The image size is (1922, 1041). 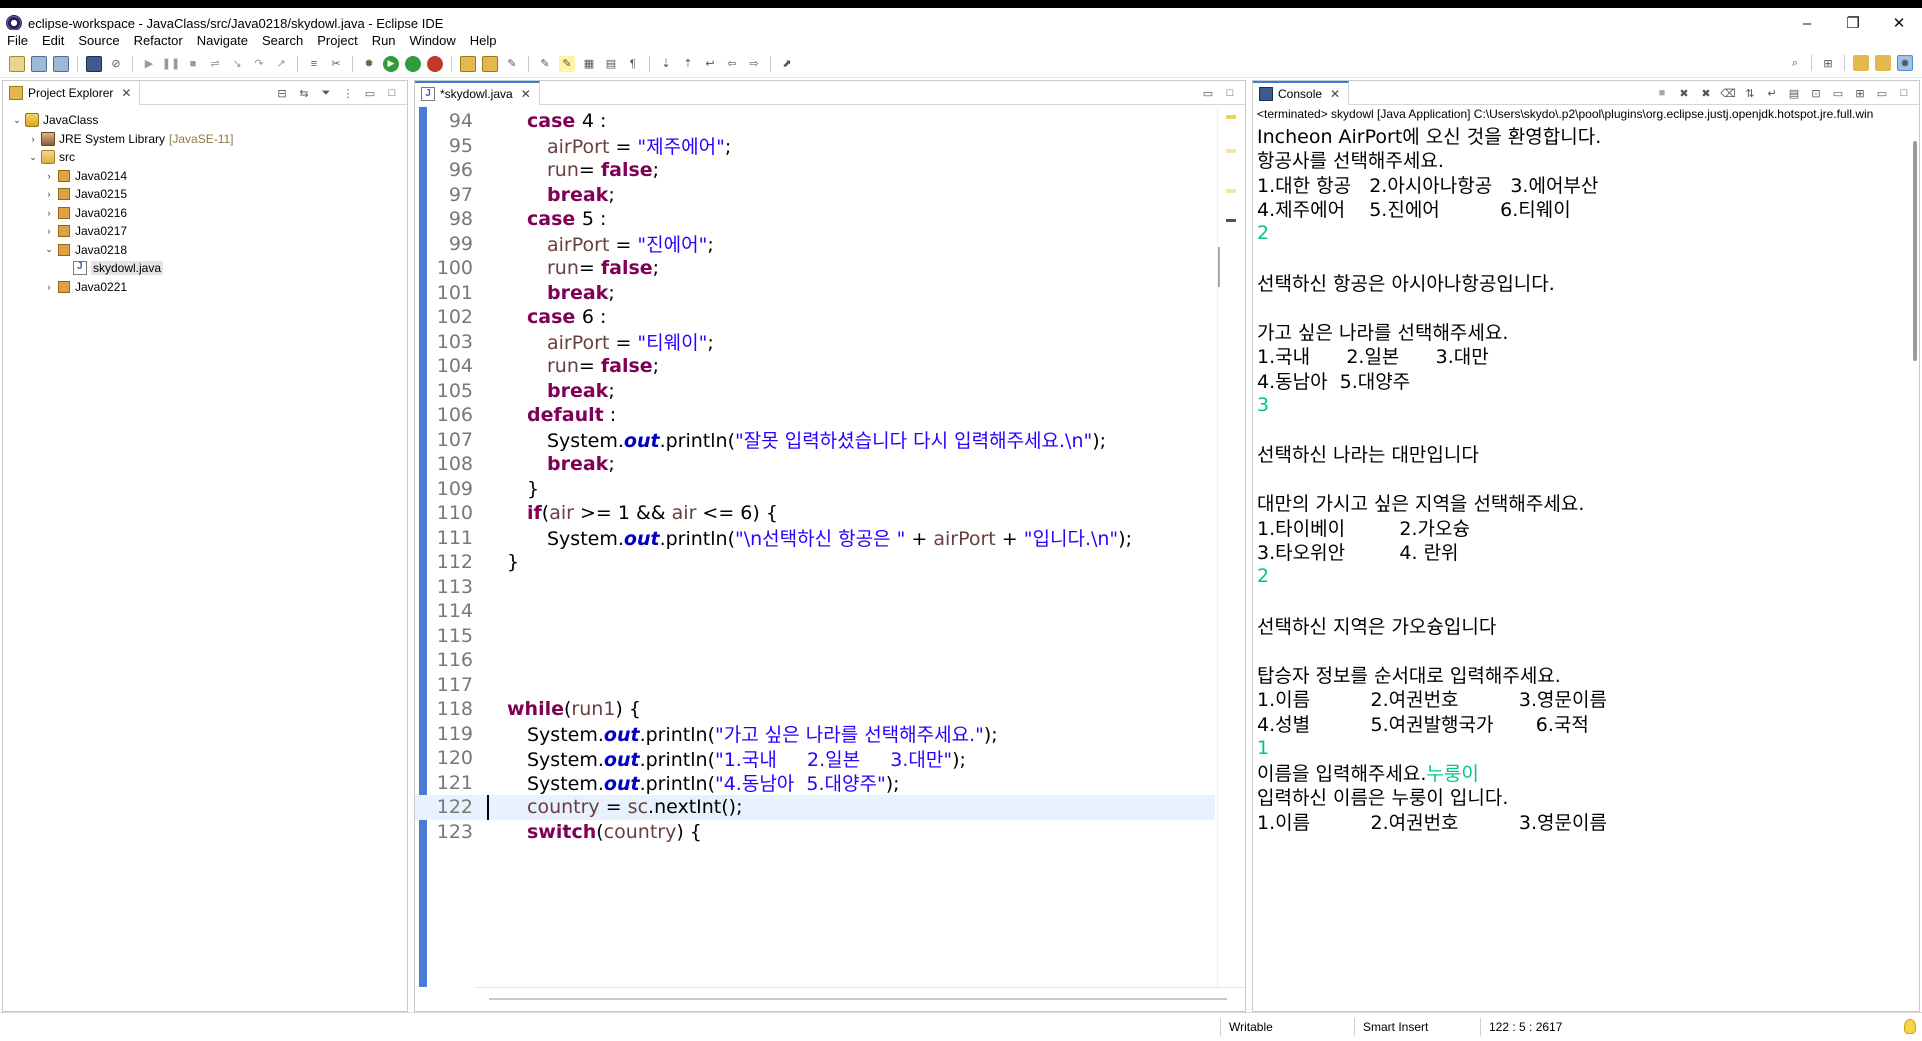 What do you see at coordinates (94, 63) in the screenshot?
I see `terminal-icon` at bounding box center [94, 63].